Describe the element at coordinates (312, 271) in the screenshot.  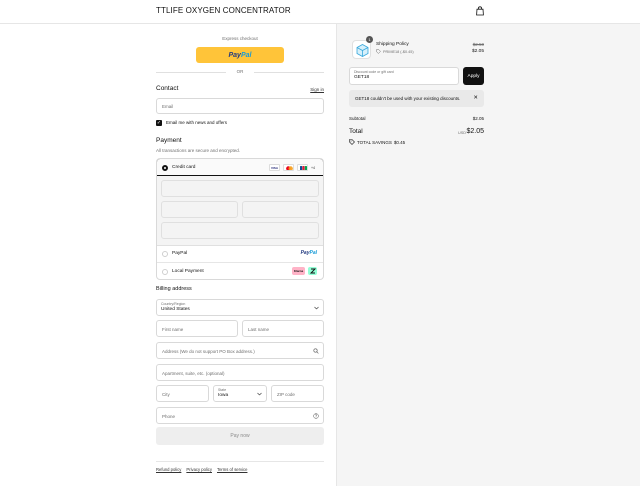
I see `sezzle-icon` at that location.